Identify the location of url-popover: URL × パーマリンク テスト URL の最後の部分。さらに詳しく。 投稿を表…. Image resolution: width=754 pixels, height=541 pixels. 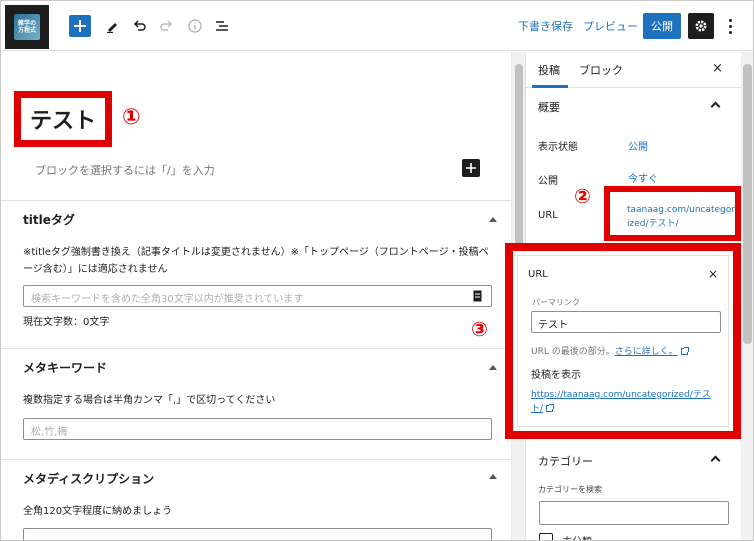
(623, 341).